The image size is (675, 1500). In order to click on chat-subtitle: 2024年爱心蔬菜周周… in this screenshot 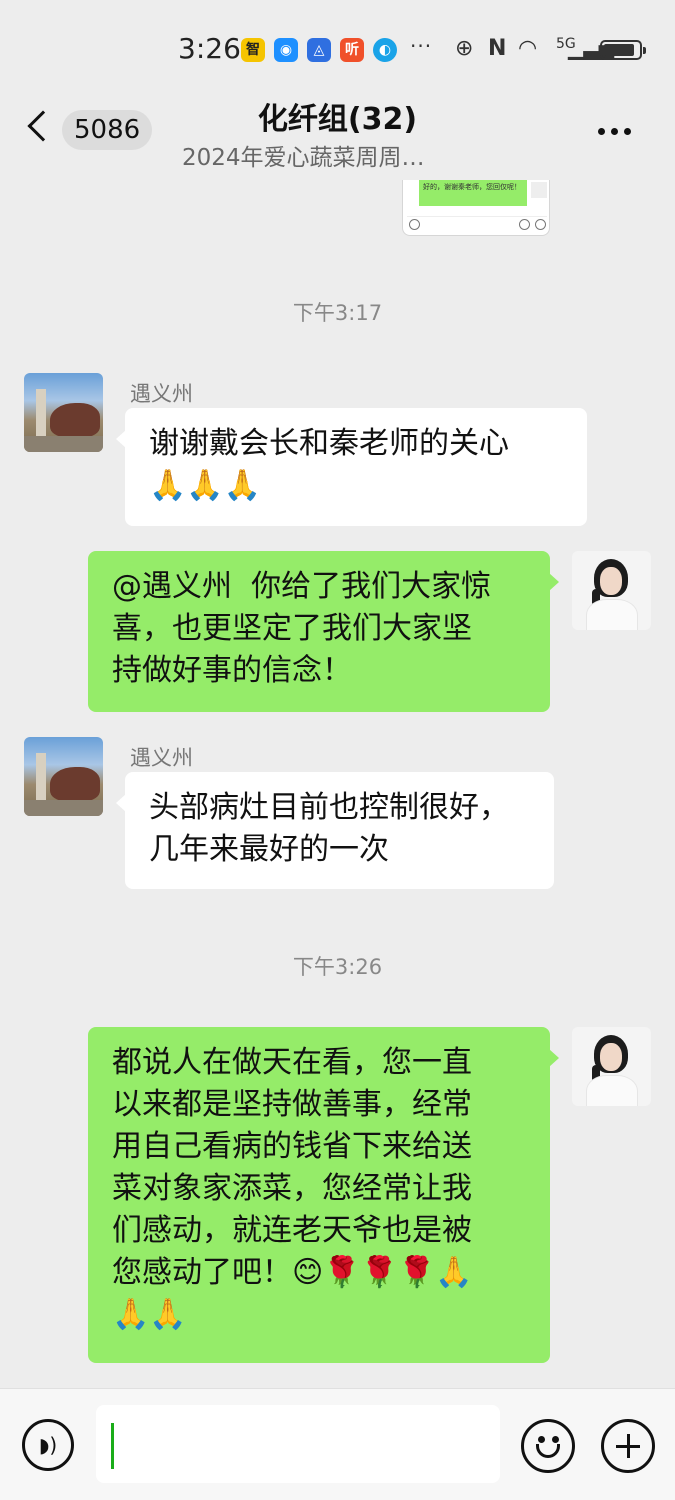, I will do `click(303, 158)`.